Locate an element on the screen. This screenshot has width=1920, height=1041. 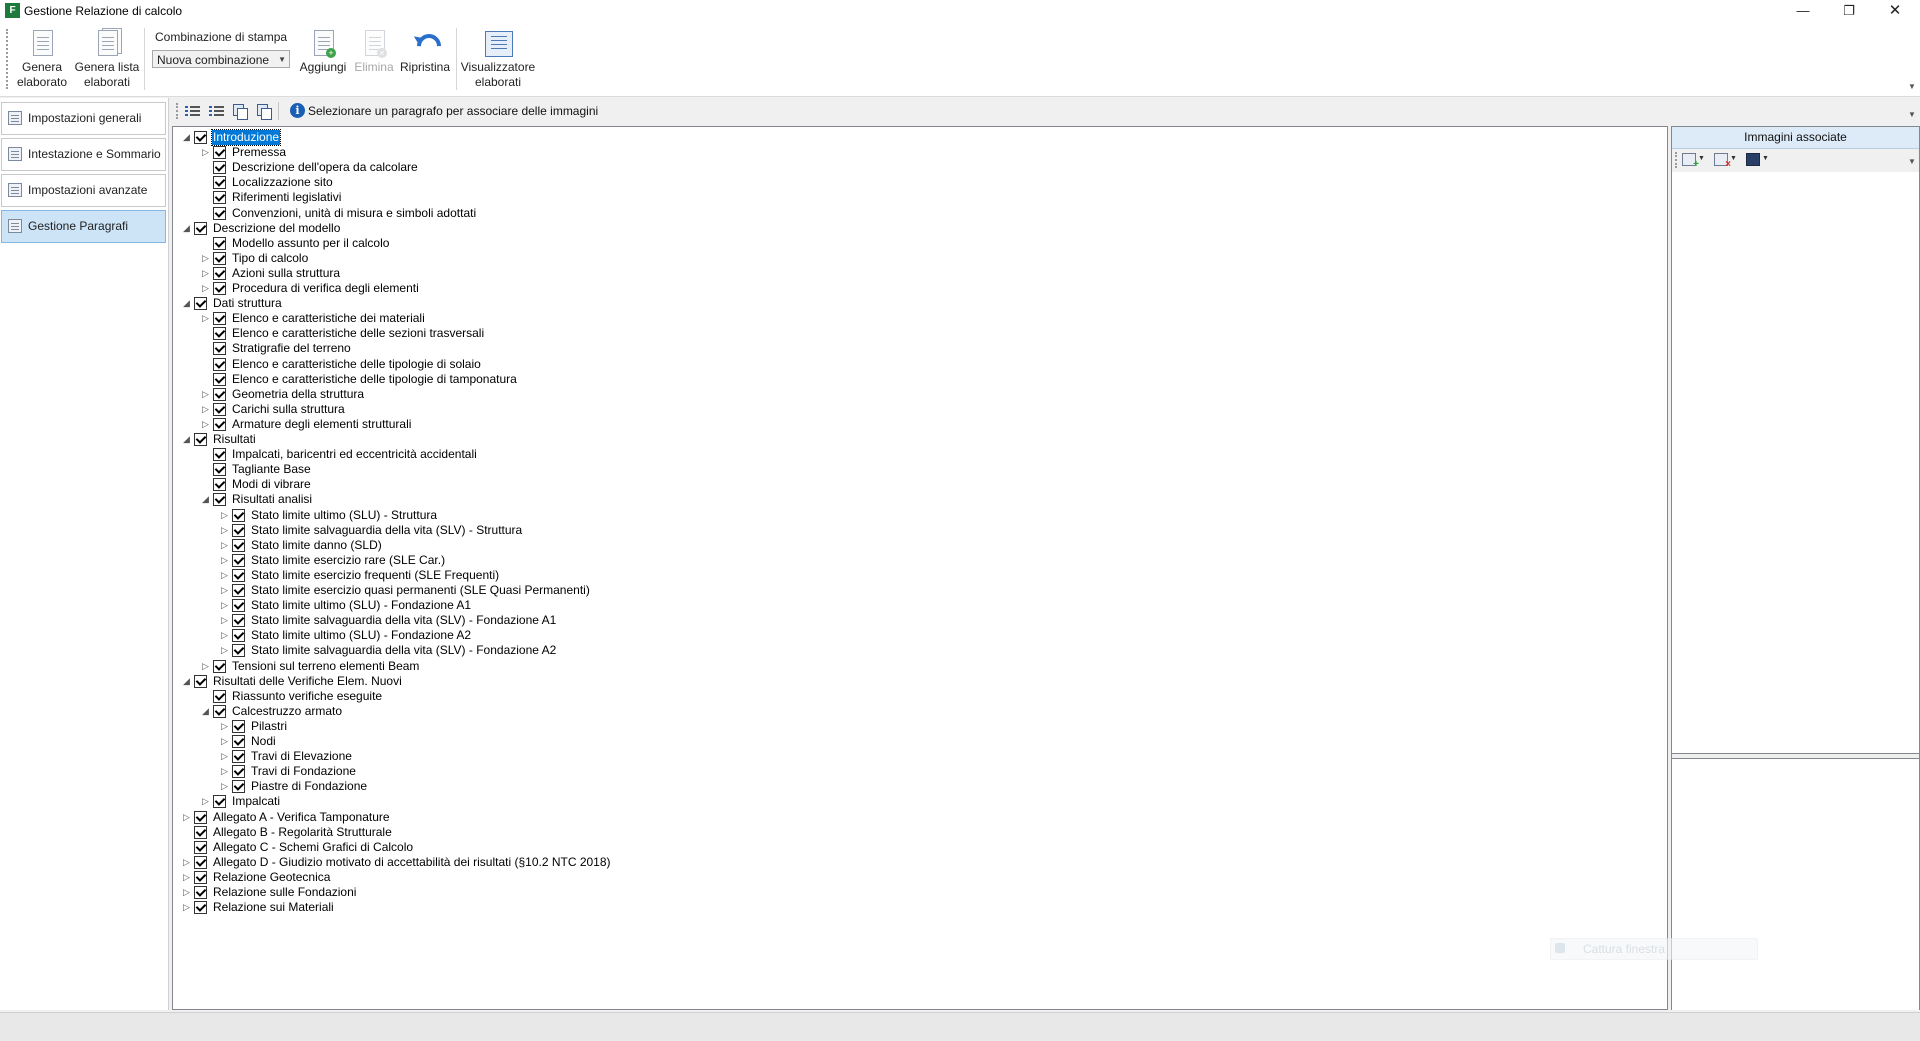
ribbon-collapse-icon: ▼ is located at coordinates (1912, 86).